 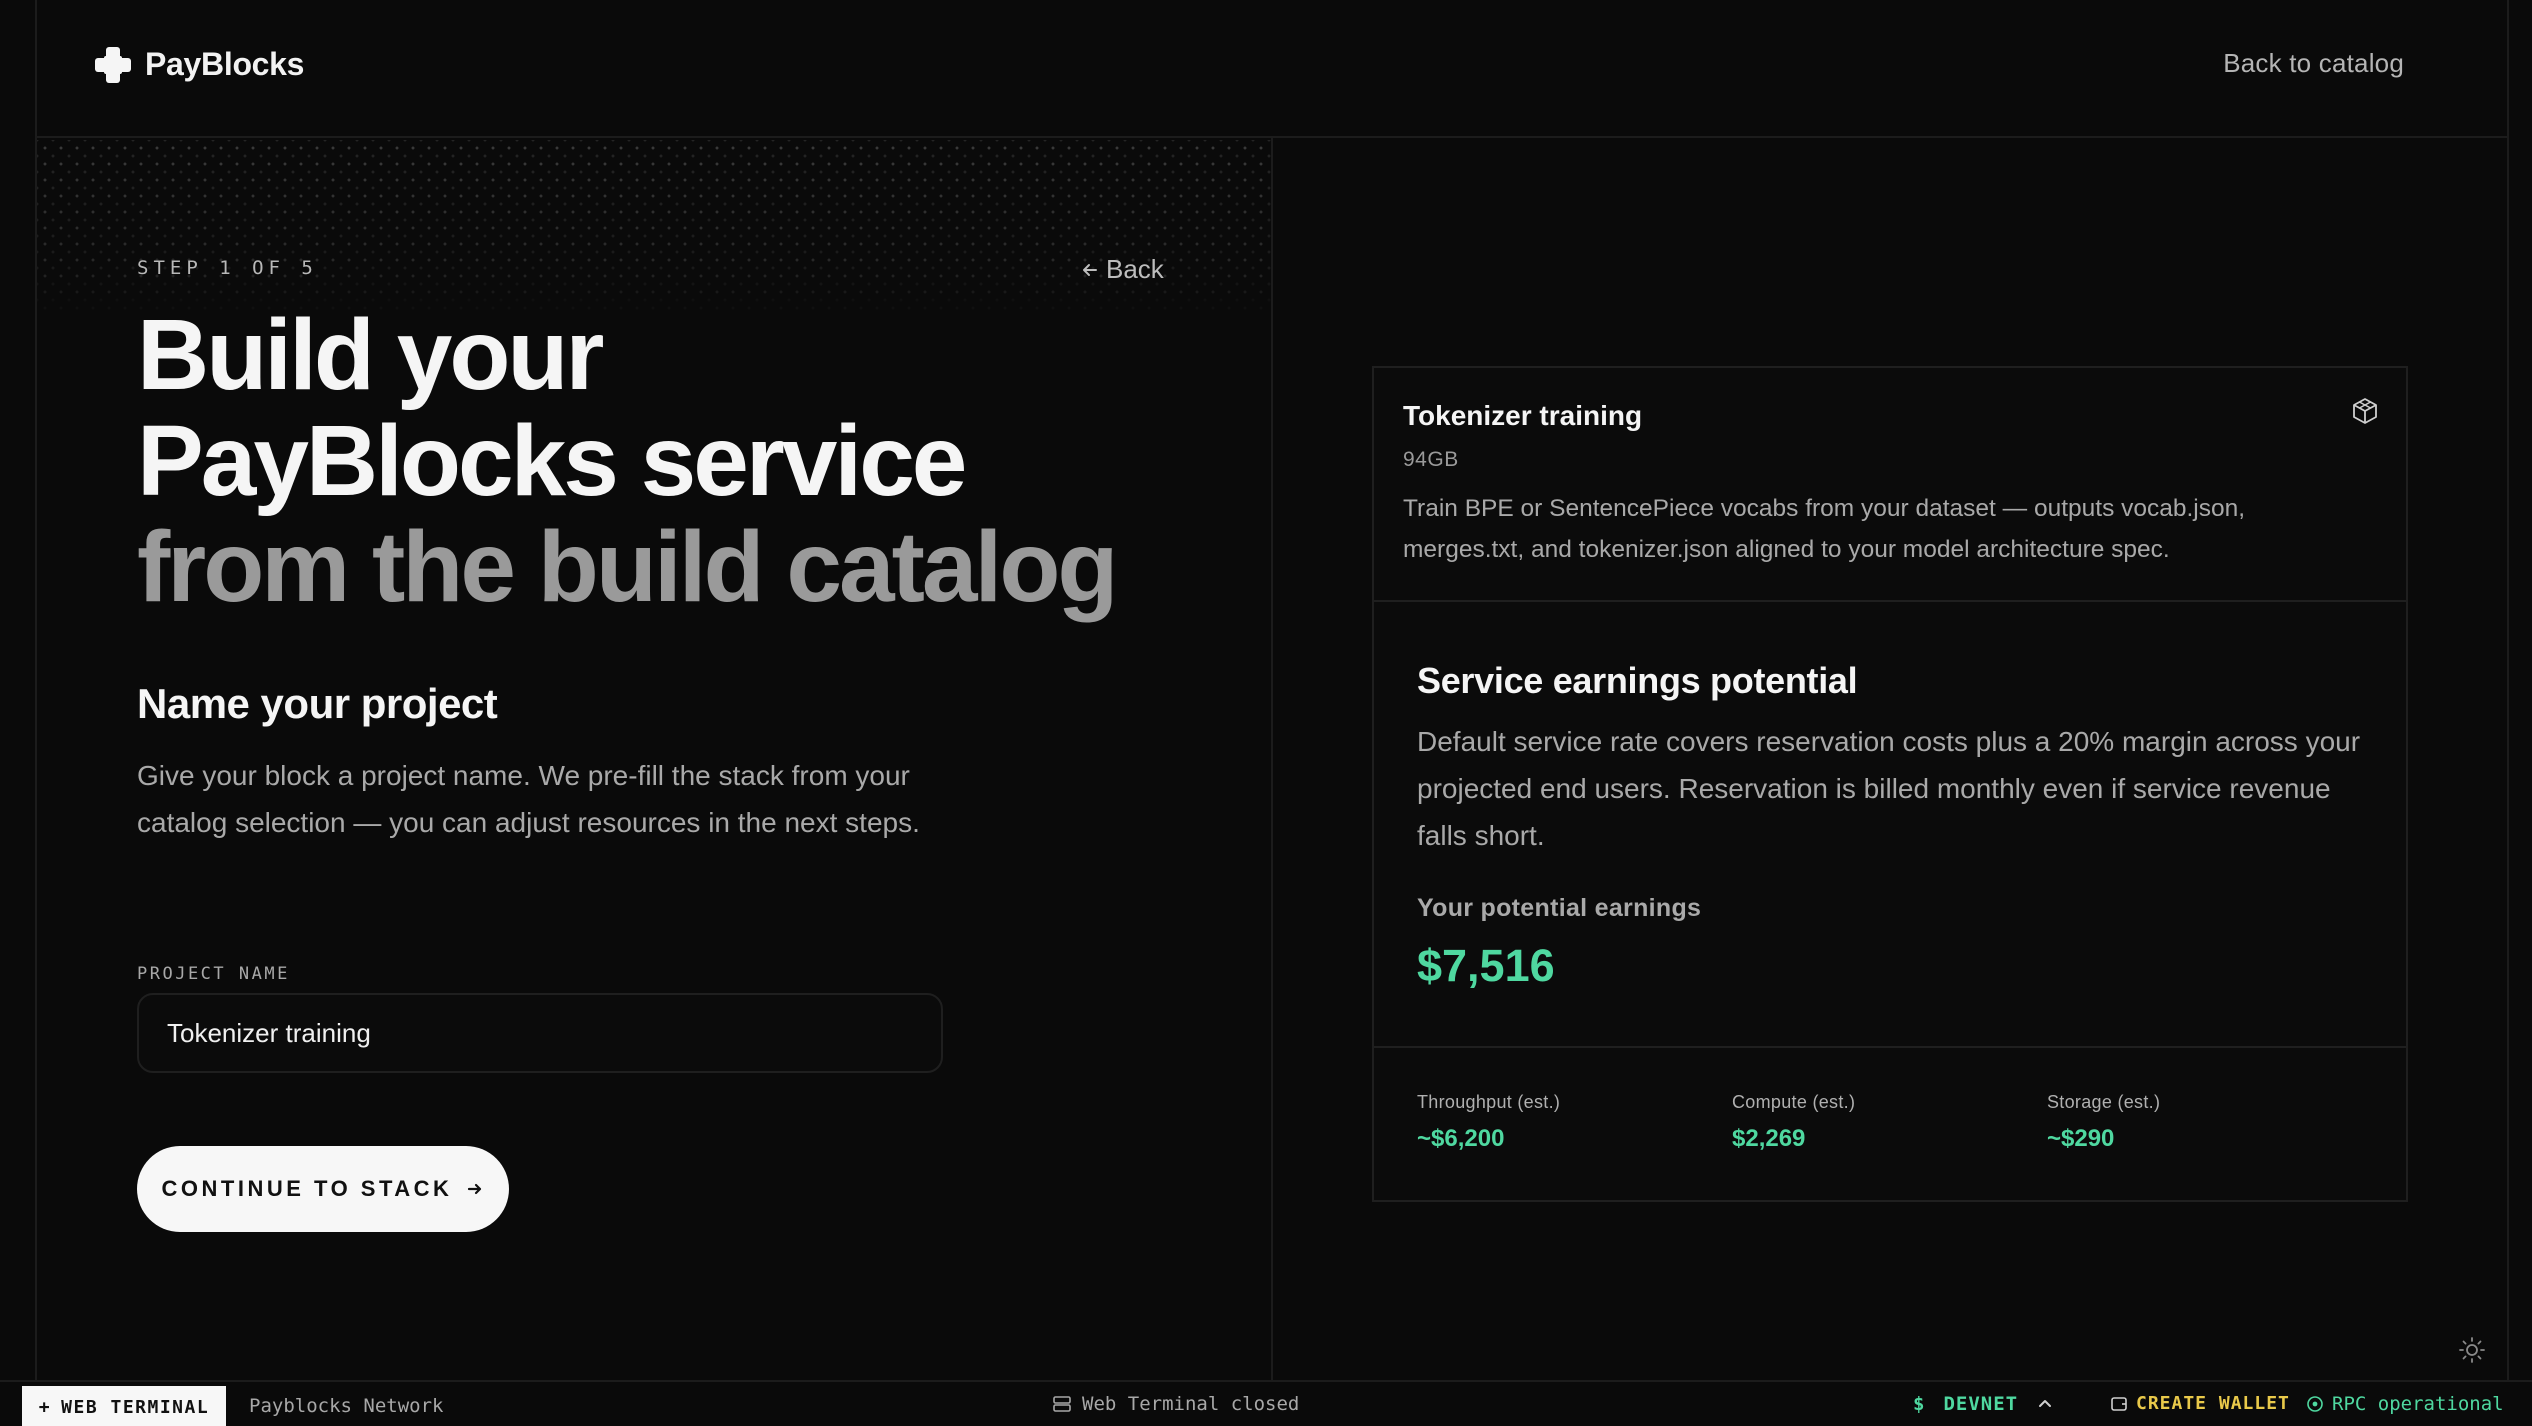 I want to click on web-terminal-label: WEB TERMINAL, so click(x=135, y=1407).